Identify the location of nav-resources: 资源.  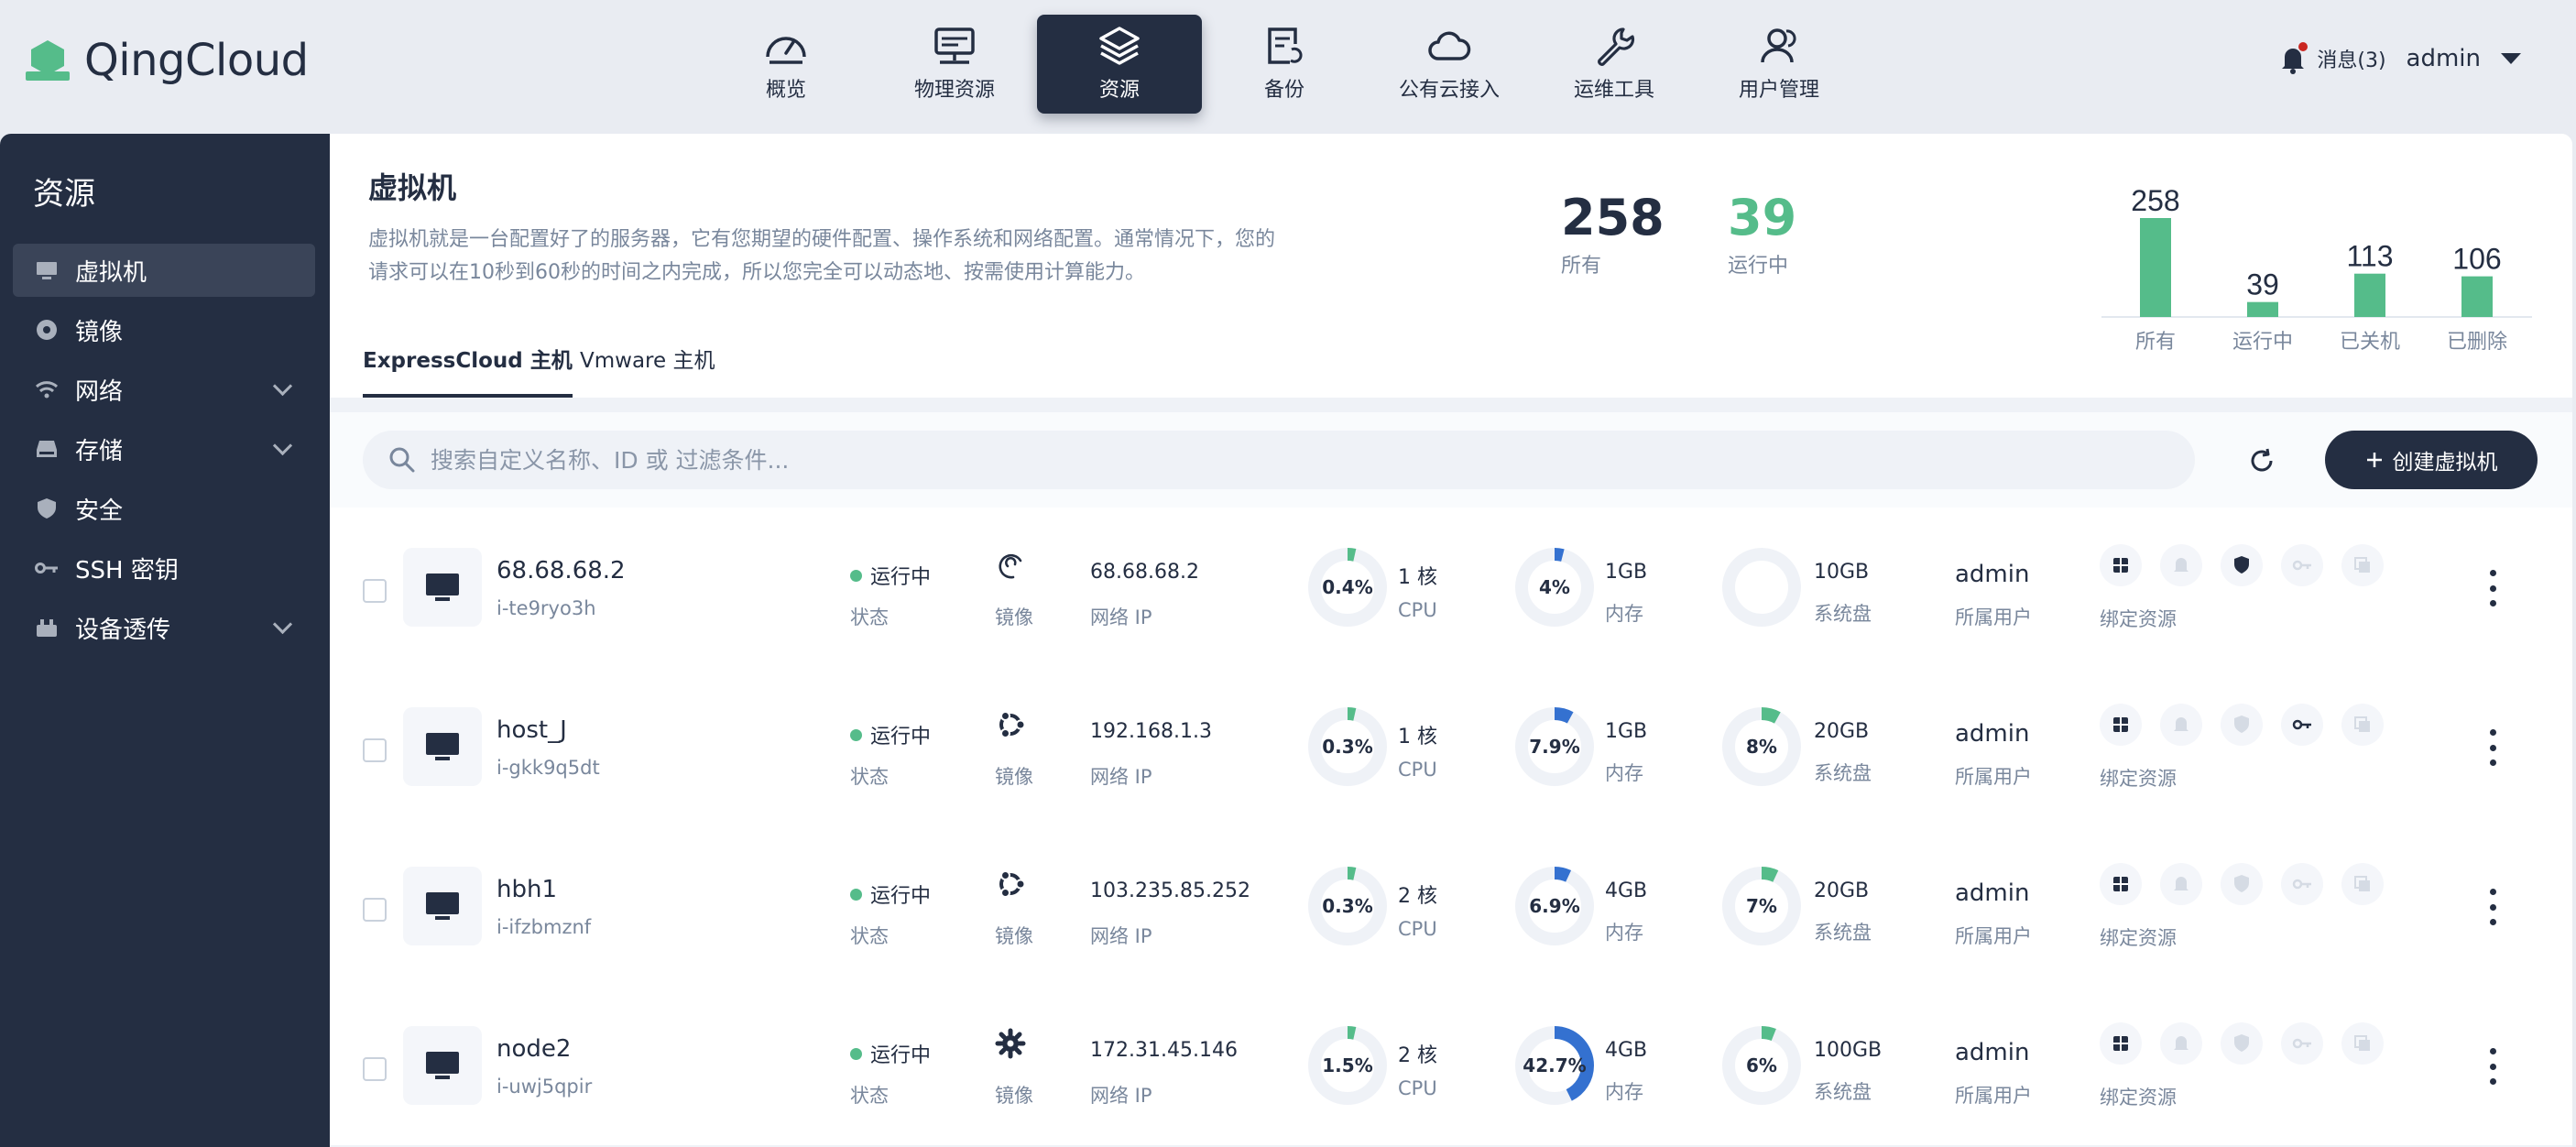
(1120, 65).